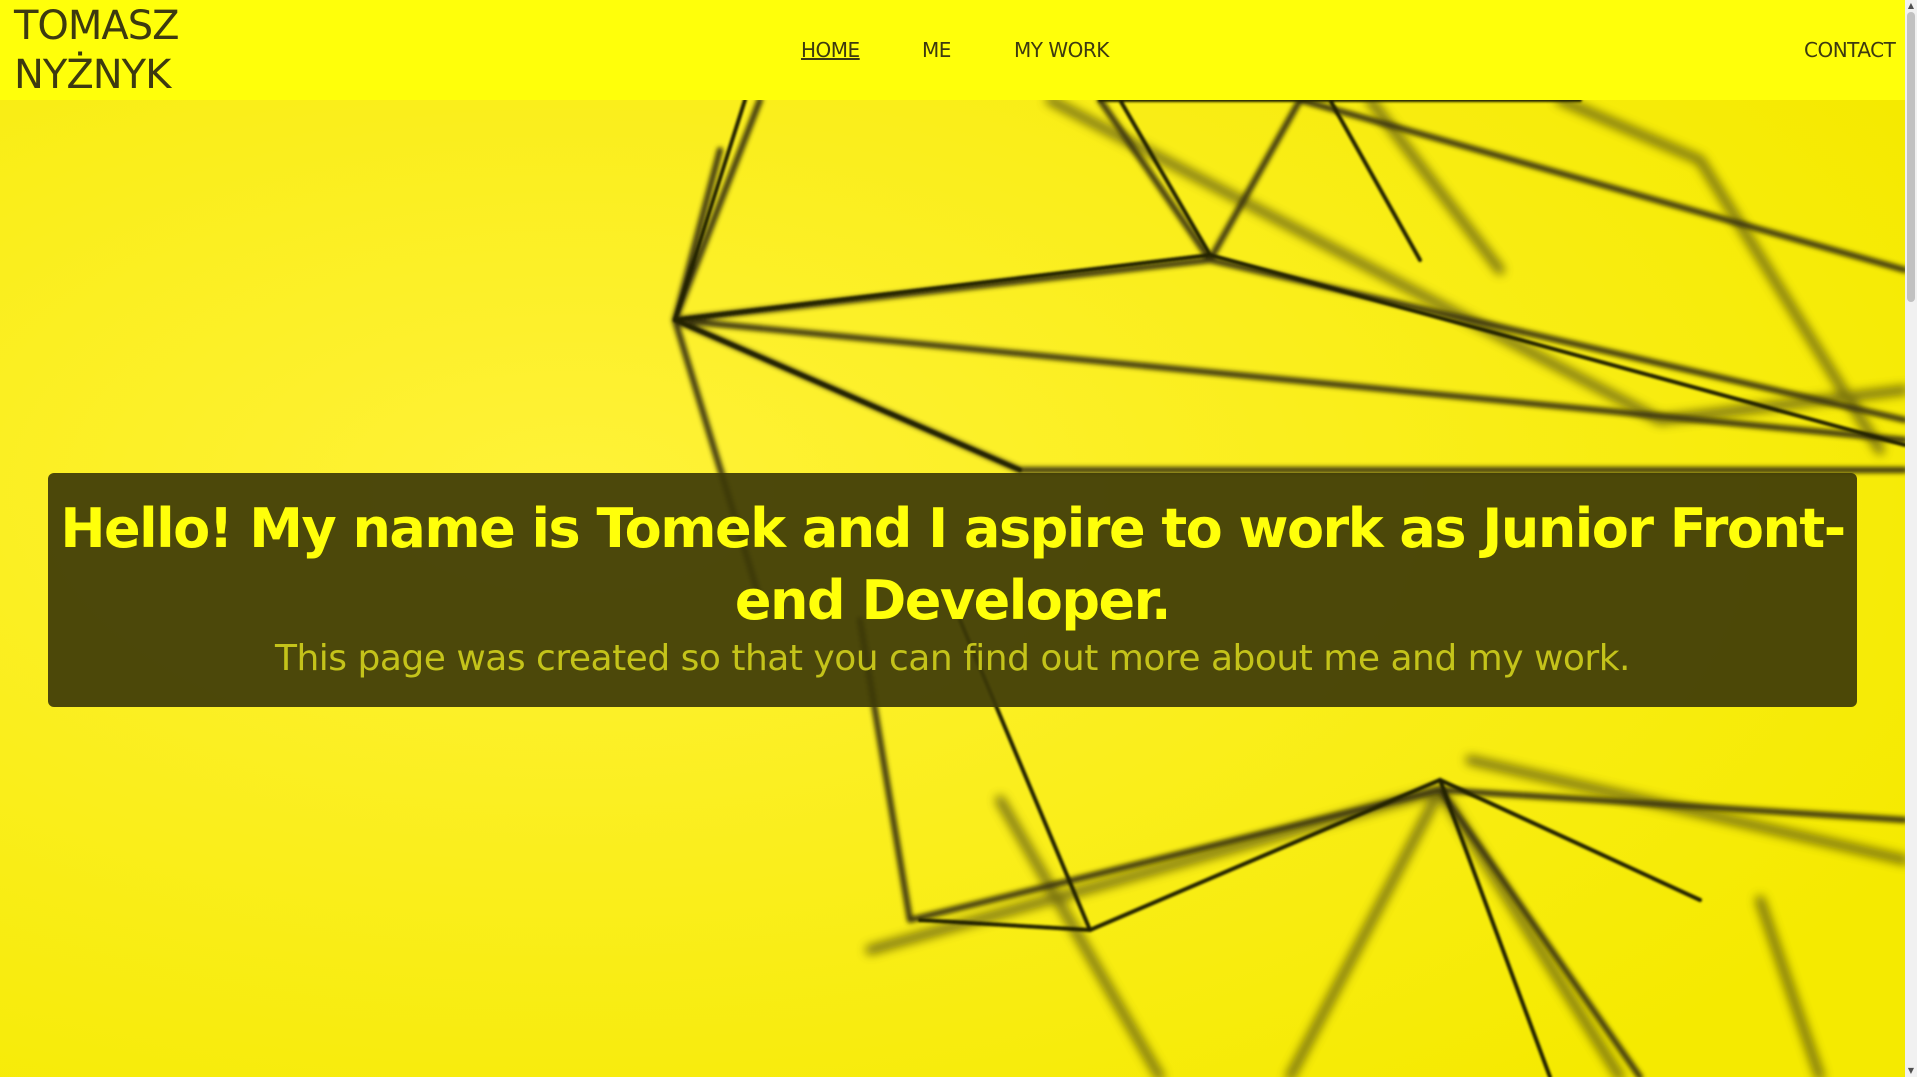 The height and width of the screenshot is (1077, 1917). I want to click on nav-home-link: HOME, so click(830, 50).